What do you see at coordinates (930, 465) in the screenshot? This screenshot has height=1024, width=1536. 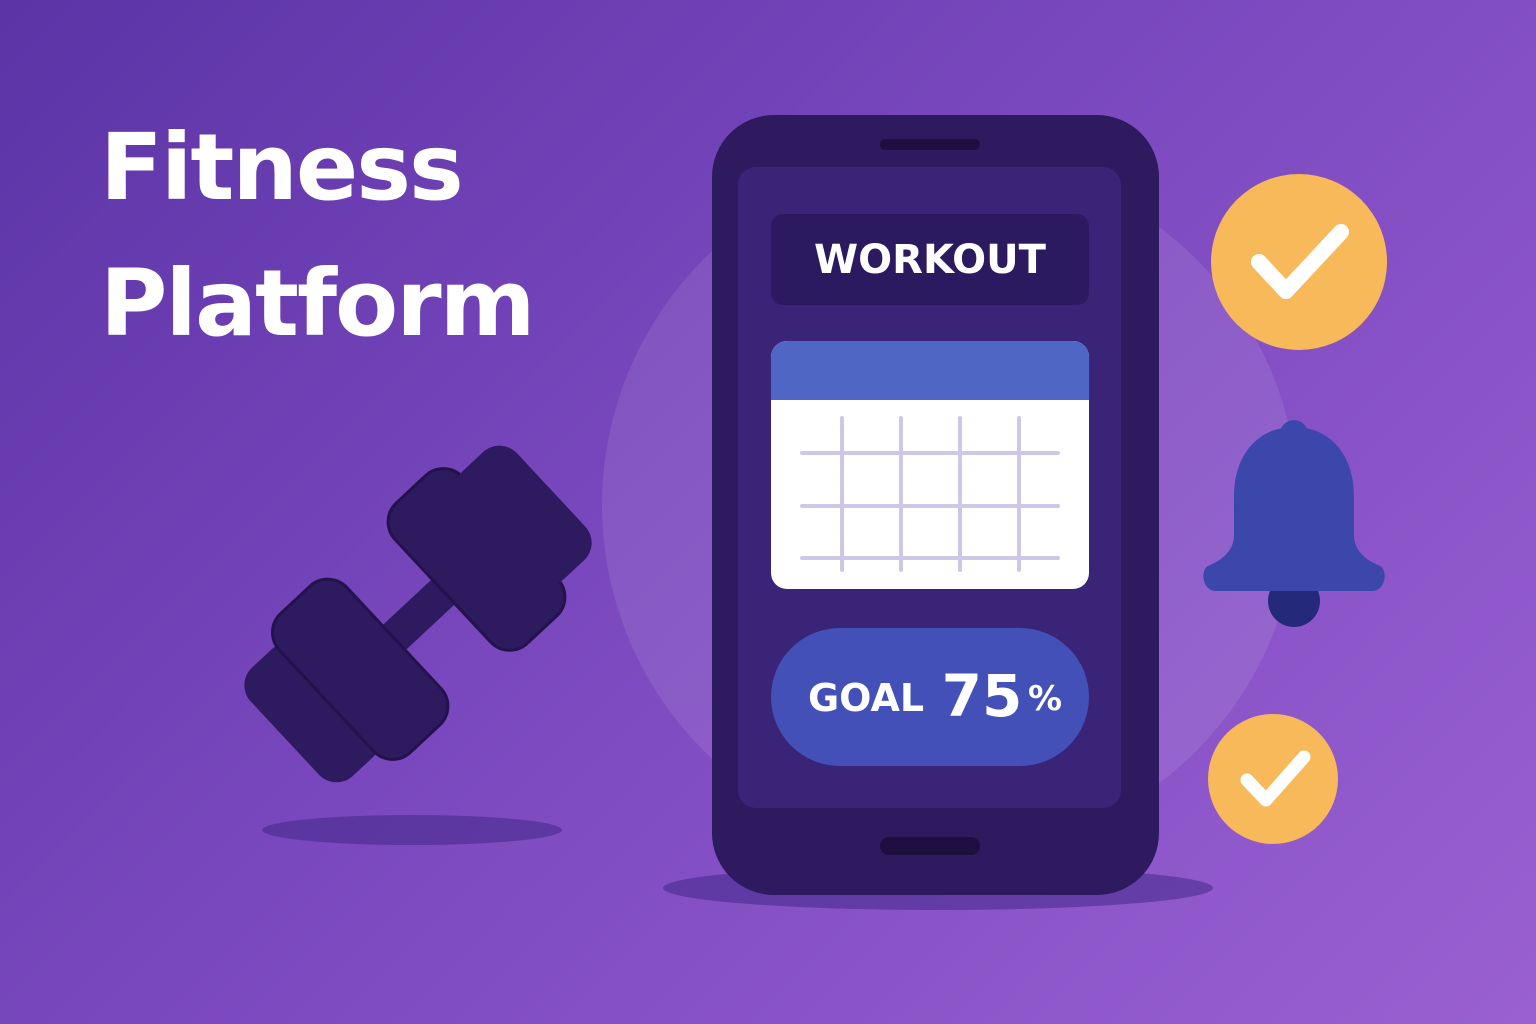 I see `calendar-icon` at bounding box center [930, 465].